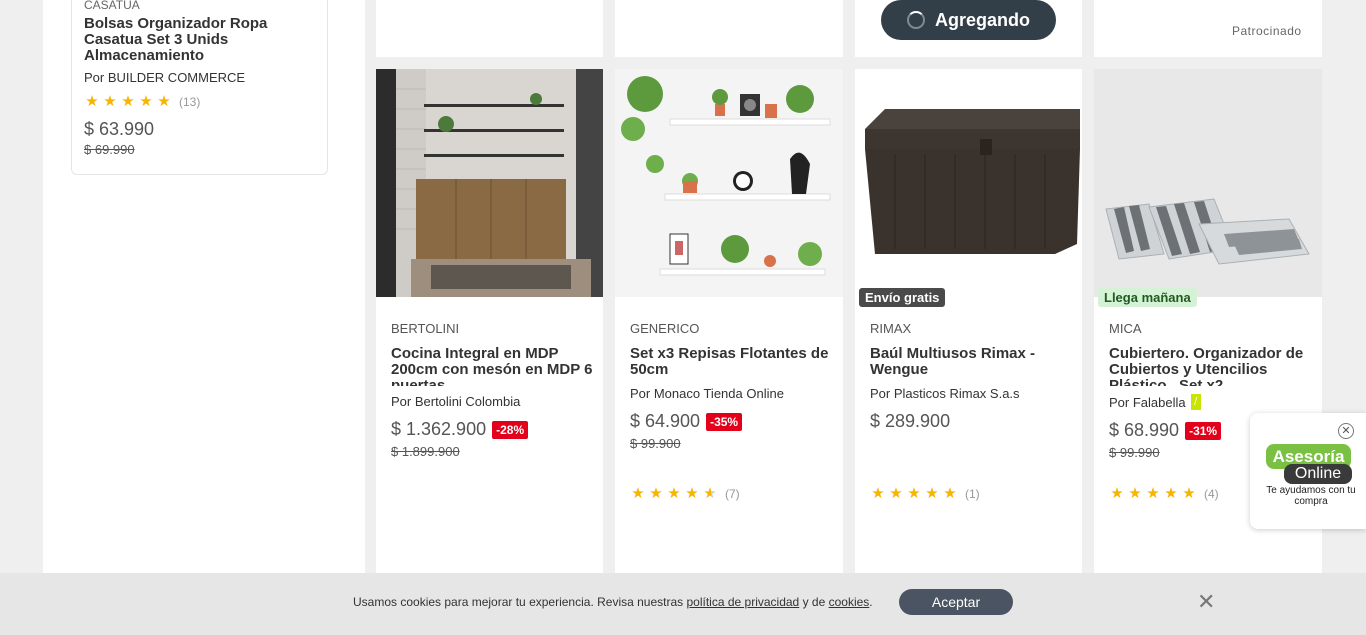  I want to click on cookies-link: cookies, so click(849, 602).